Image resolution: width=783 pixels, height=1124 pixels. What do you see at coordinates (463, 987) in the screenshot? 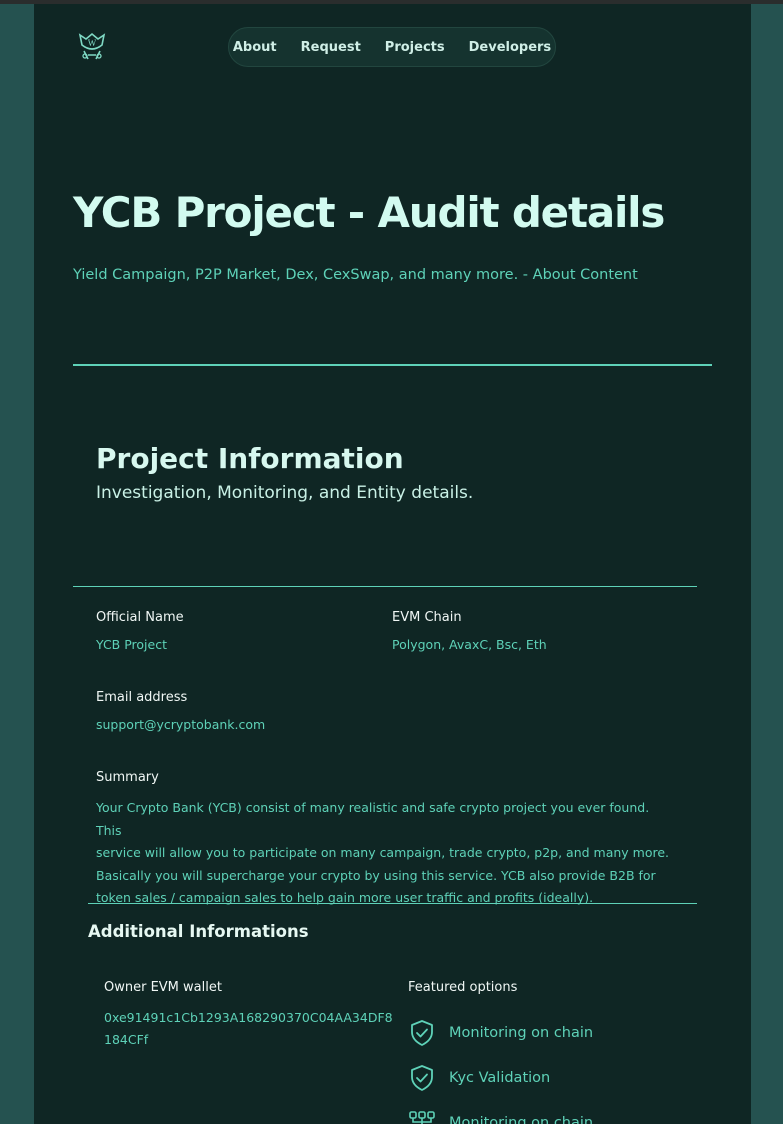
I see `featured-options-label: Featured options` at bounding box center [463, 987].